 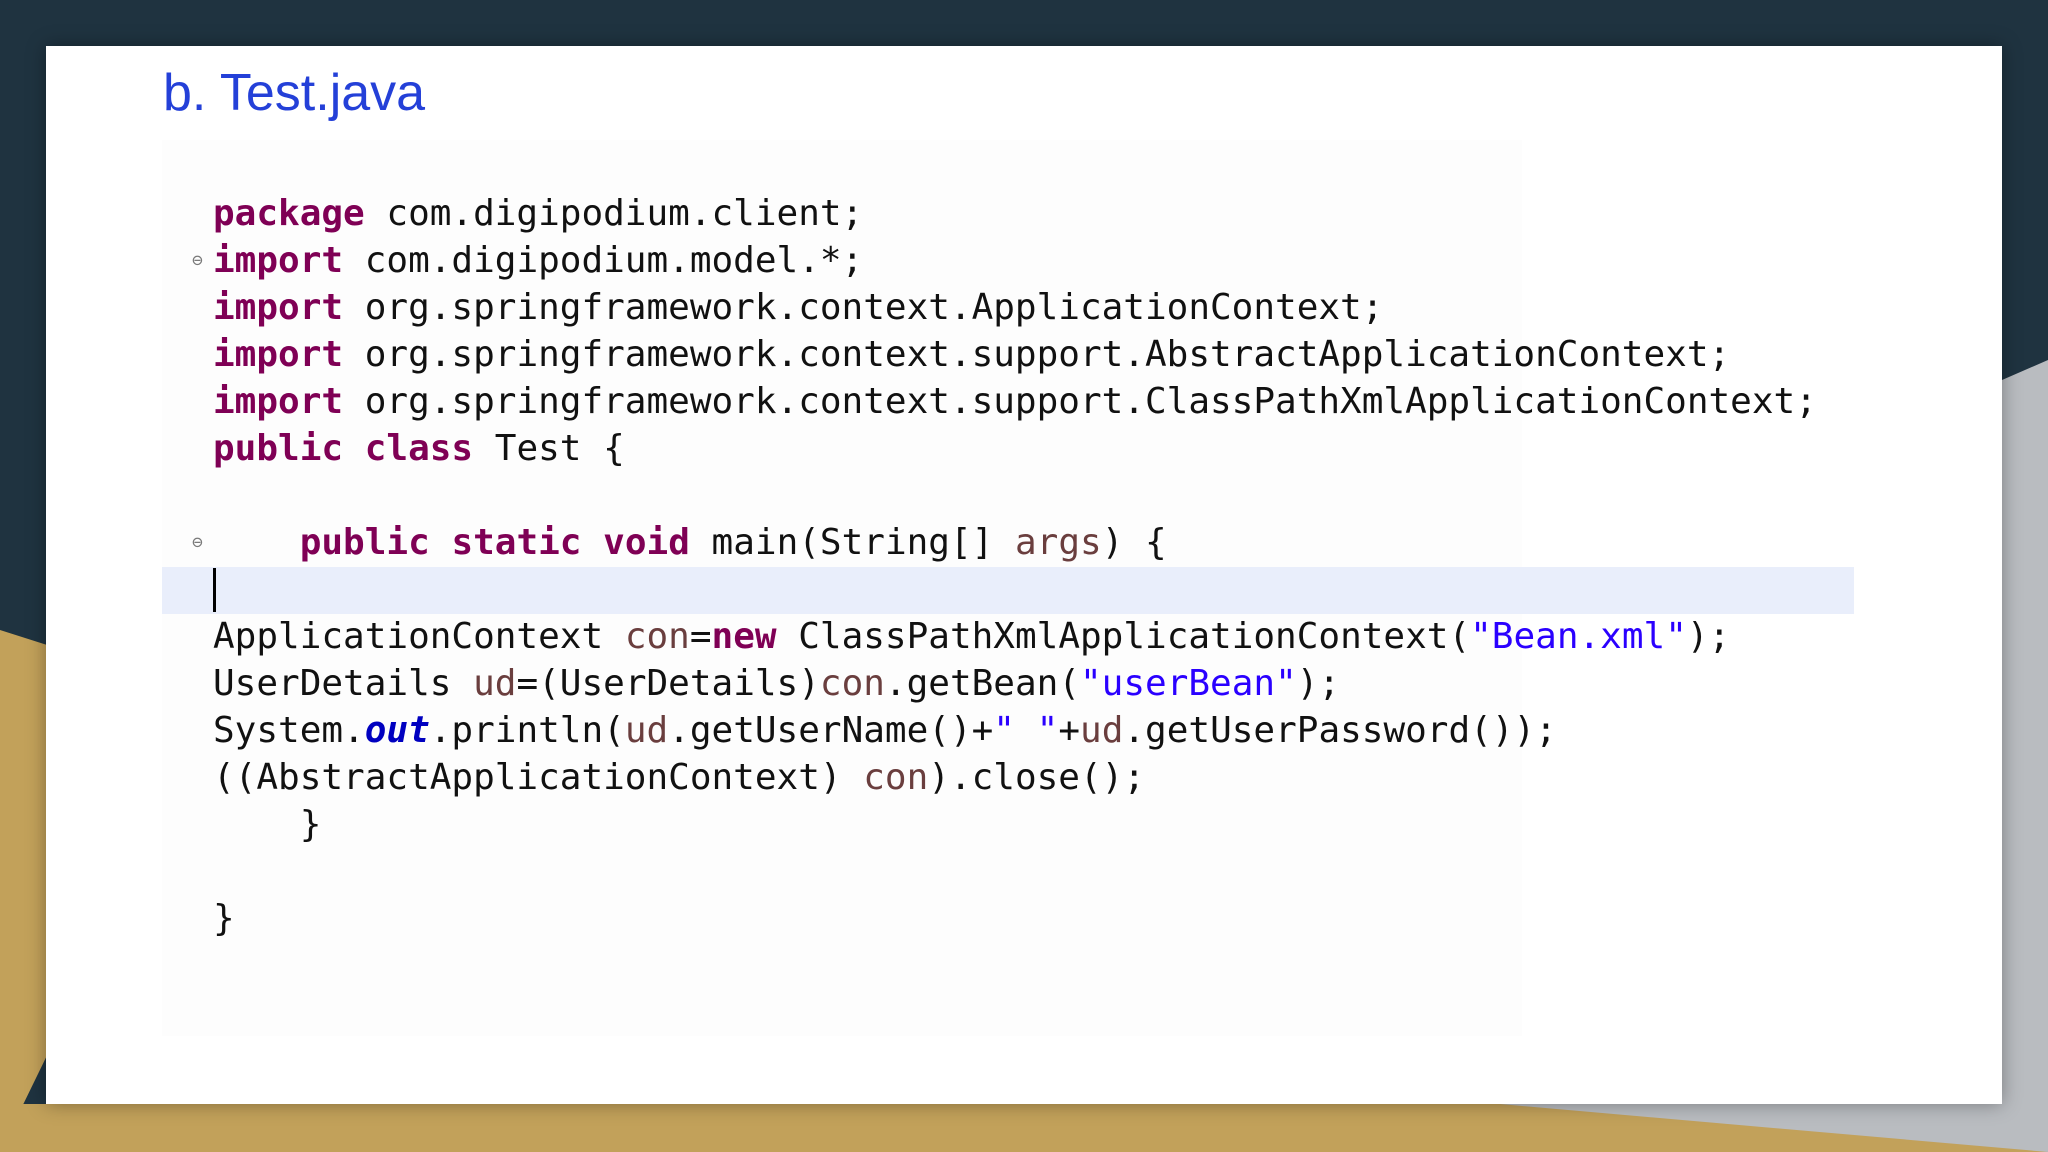 What do you see at coordinates (1058, 542) in the screenshot?
I see `code-parameter: args` at bounding box center [1058, 542].